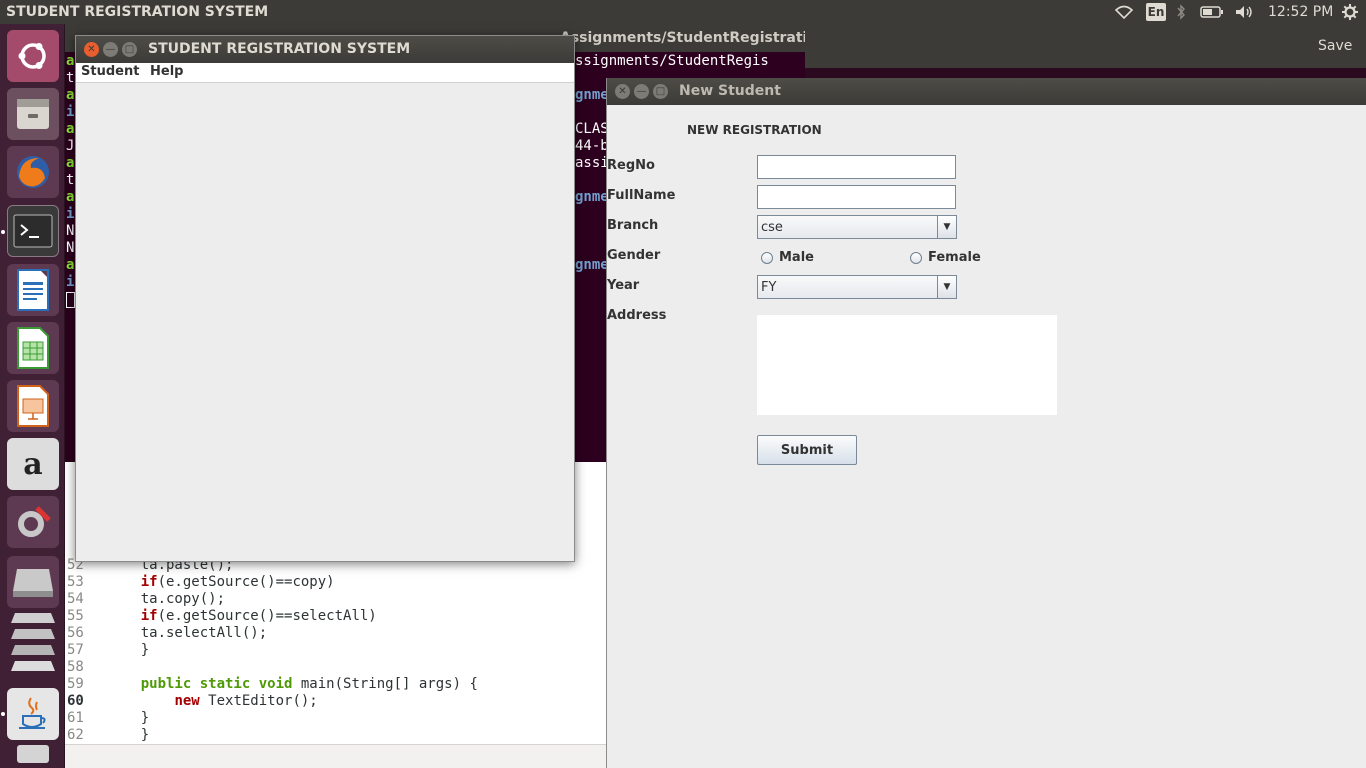 The height and width of the screenshot is (768, 1366). Describe the element at coordinates (592, 163) in the screenshot. I see `terminal-line: assi` at that location.